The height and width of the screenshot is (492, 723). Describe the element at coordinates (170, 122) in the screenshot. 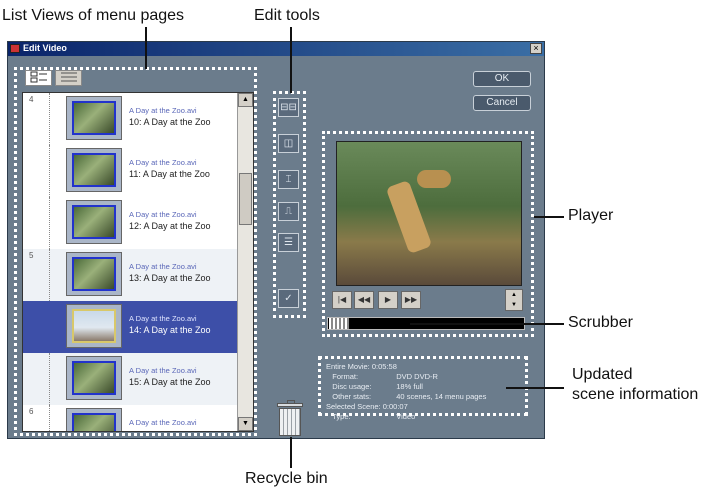

I see `scene-title: 10: A Day at the Zoo` at that location.